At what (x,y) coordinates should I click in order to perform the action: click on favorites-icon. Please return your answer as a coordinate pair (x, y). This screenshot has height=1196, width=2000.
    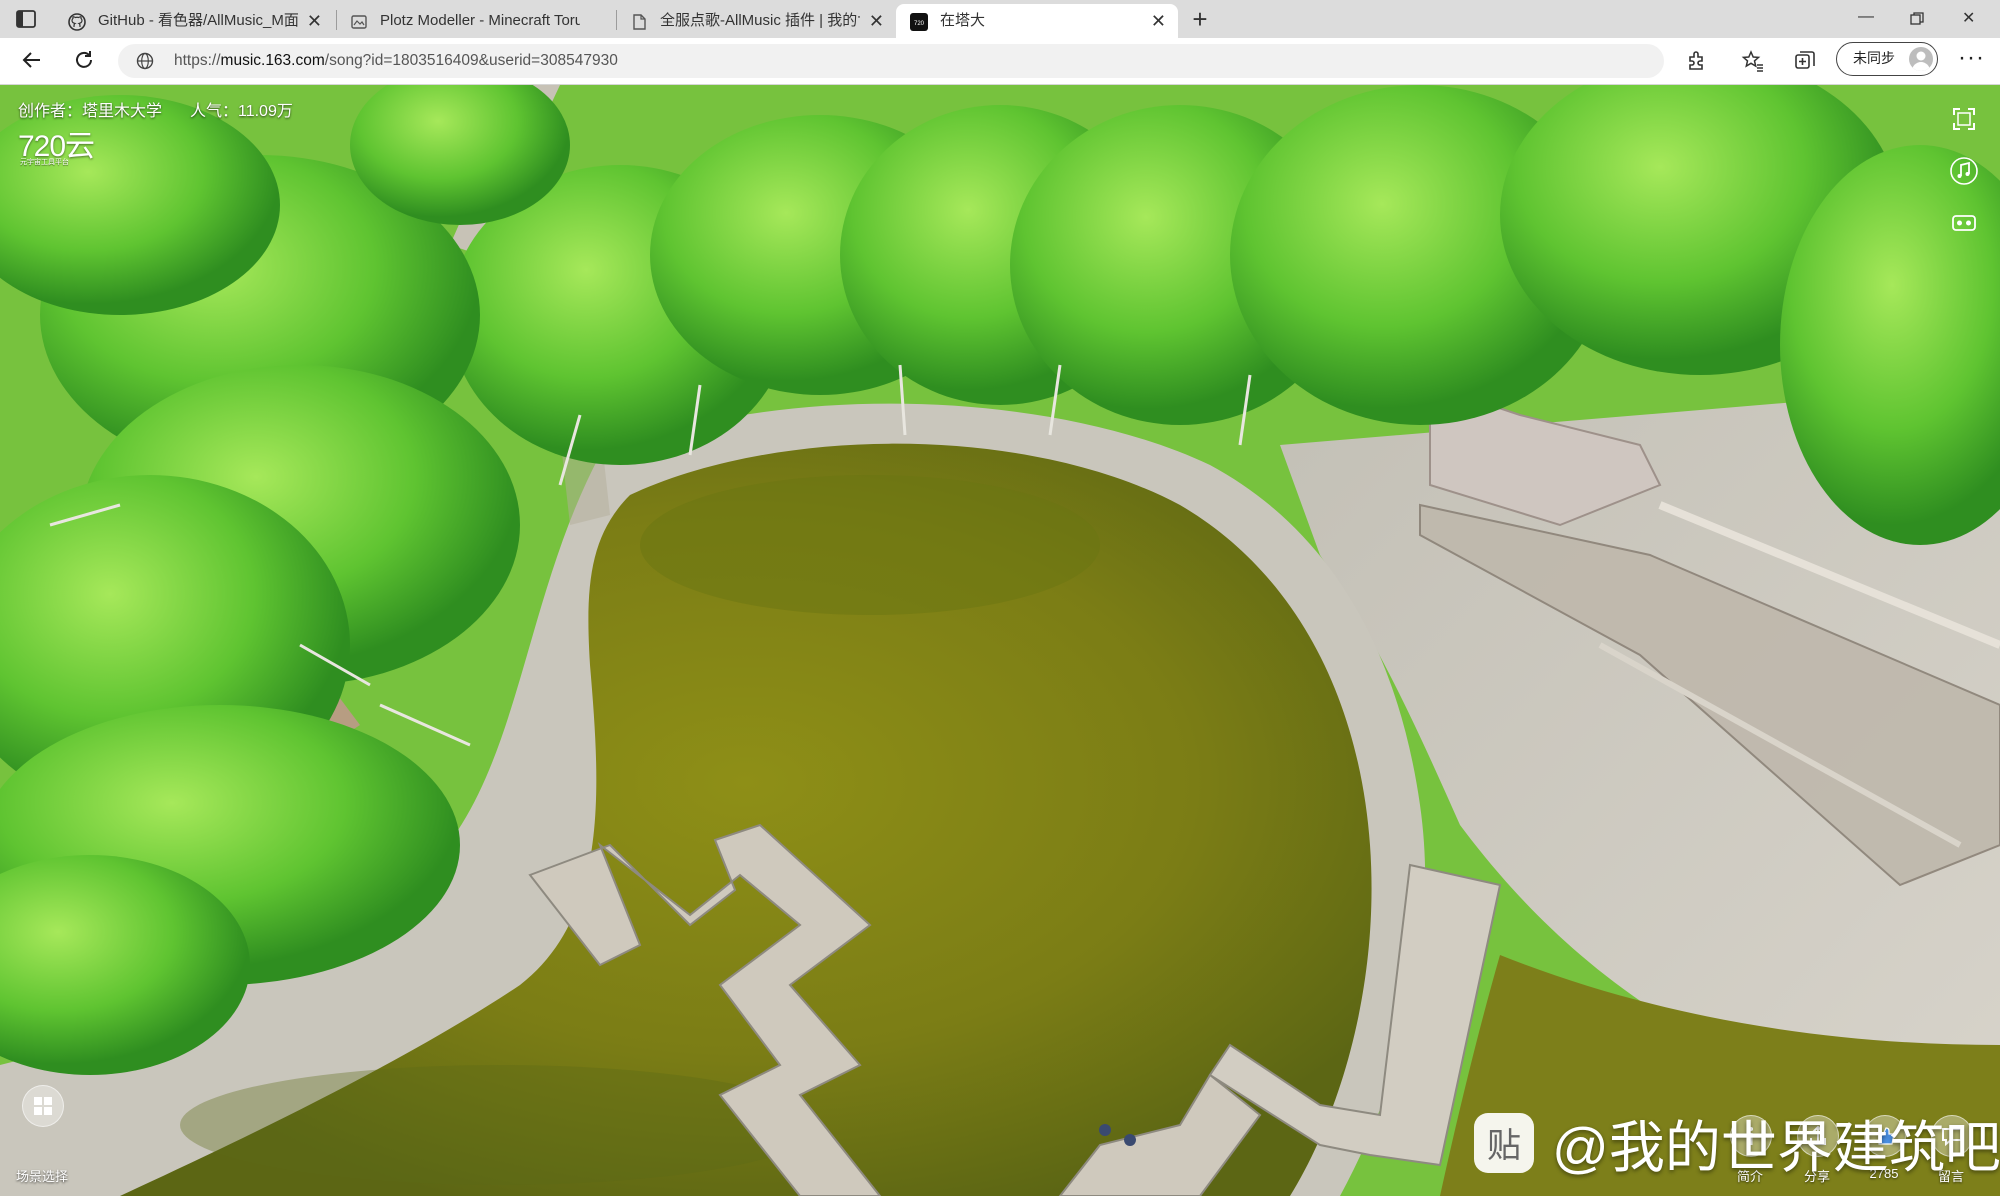
    Looking at the image, I should click on (1753, 61).